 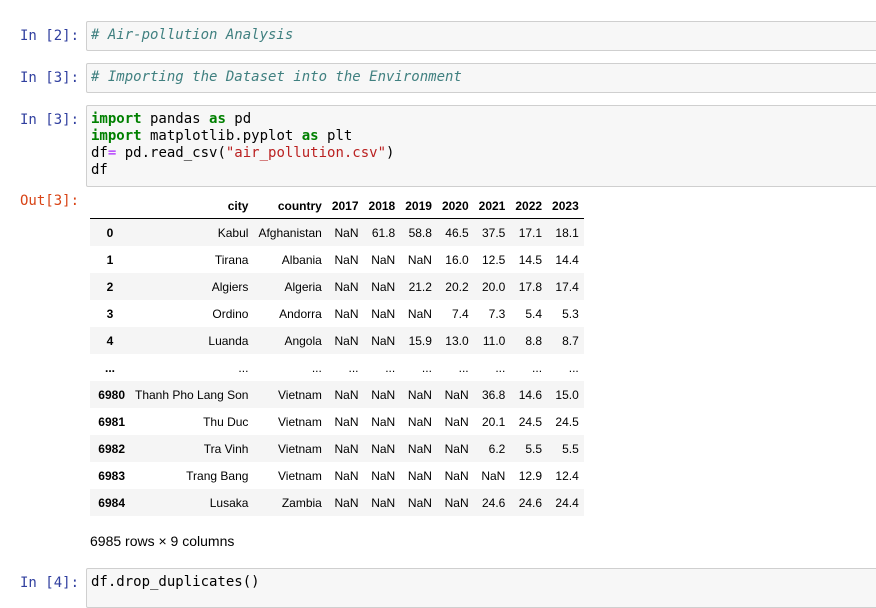 What do you see at coordinates (230, 313) in the screenshot?
I see `table-cell: Ordino` at bounding box center [230, 313].